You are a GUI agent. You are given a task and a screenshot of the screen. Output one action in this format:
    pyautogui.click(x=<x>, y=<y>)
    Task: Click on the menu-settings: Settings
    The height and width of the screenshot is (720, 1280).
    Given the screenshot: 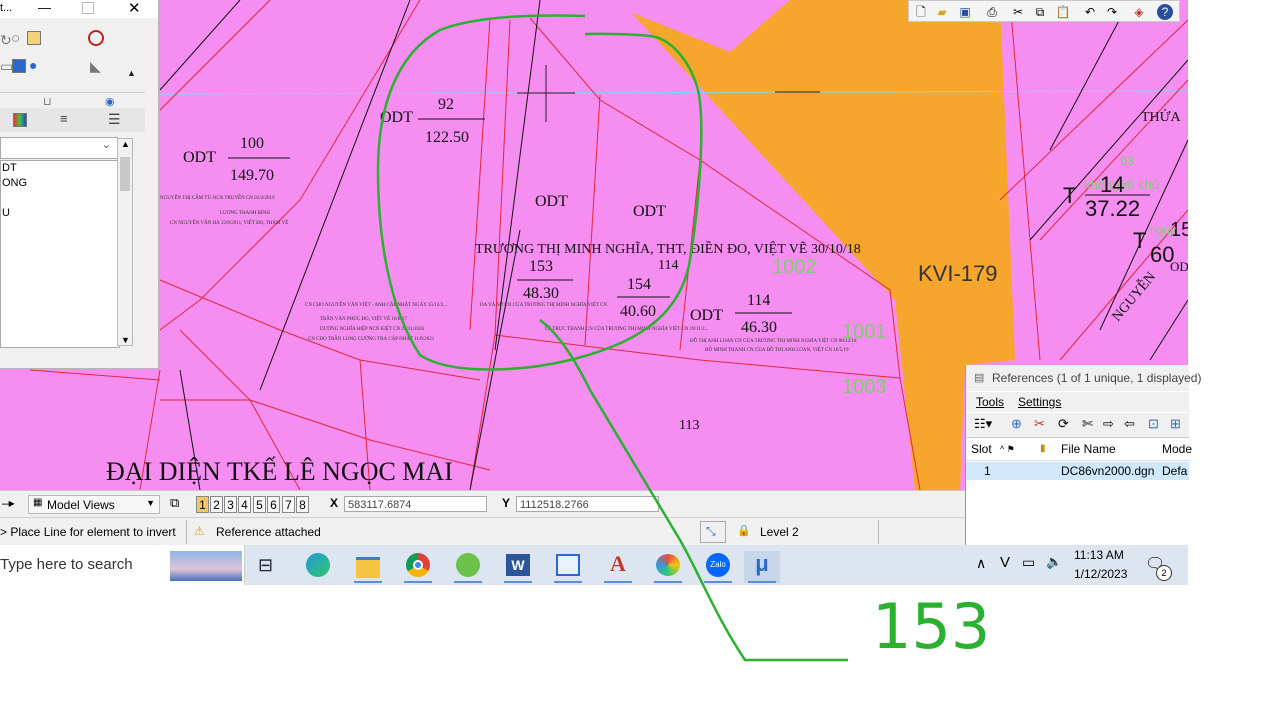 What is the action you would take?
    pyautogui.click(x=1039, y=402)
    